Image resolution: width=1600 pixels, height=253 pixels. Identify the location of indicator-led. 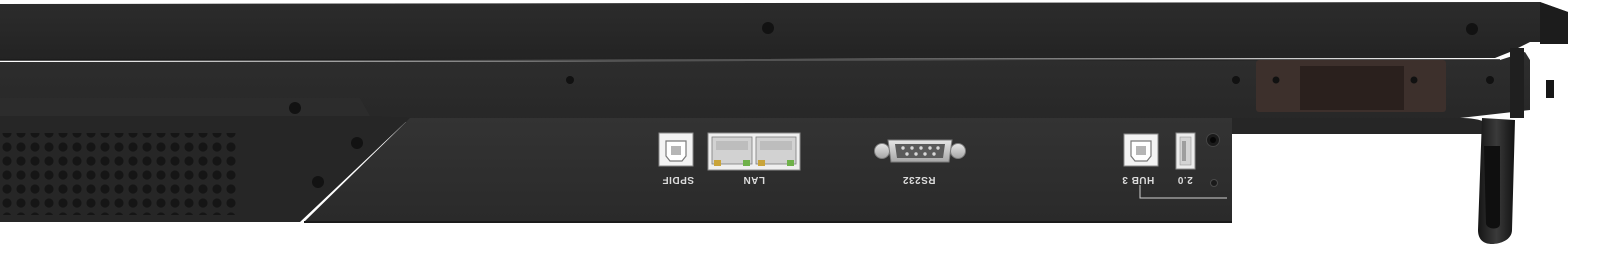
(1214, 183).